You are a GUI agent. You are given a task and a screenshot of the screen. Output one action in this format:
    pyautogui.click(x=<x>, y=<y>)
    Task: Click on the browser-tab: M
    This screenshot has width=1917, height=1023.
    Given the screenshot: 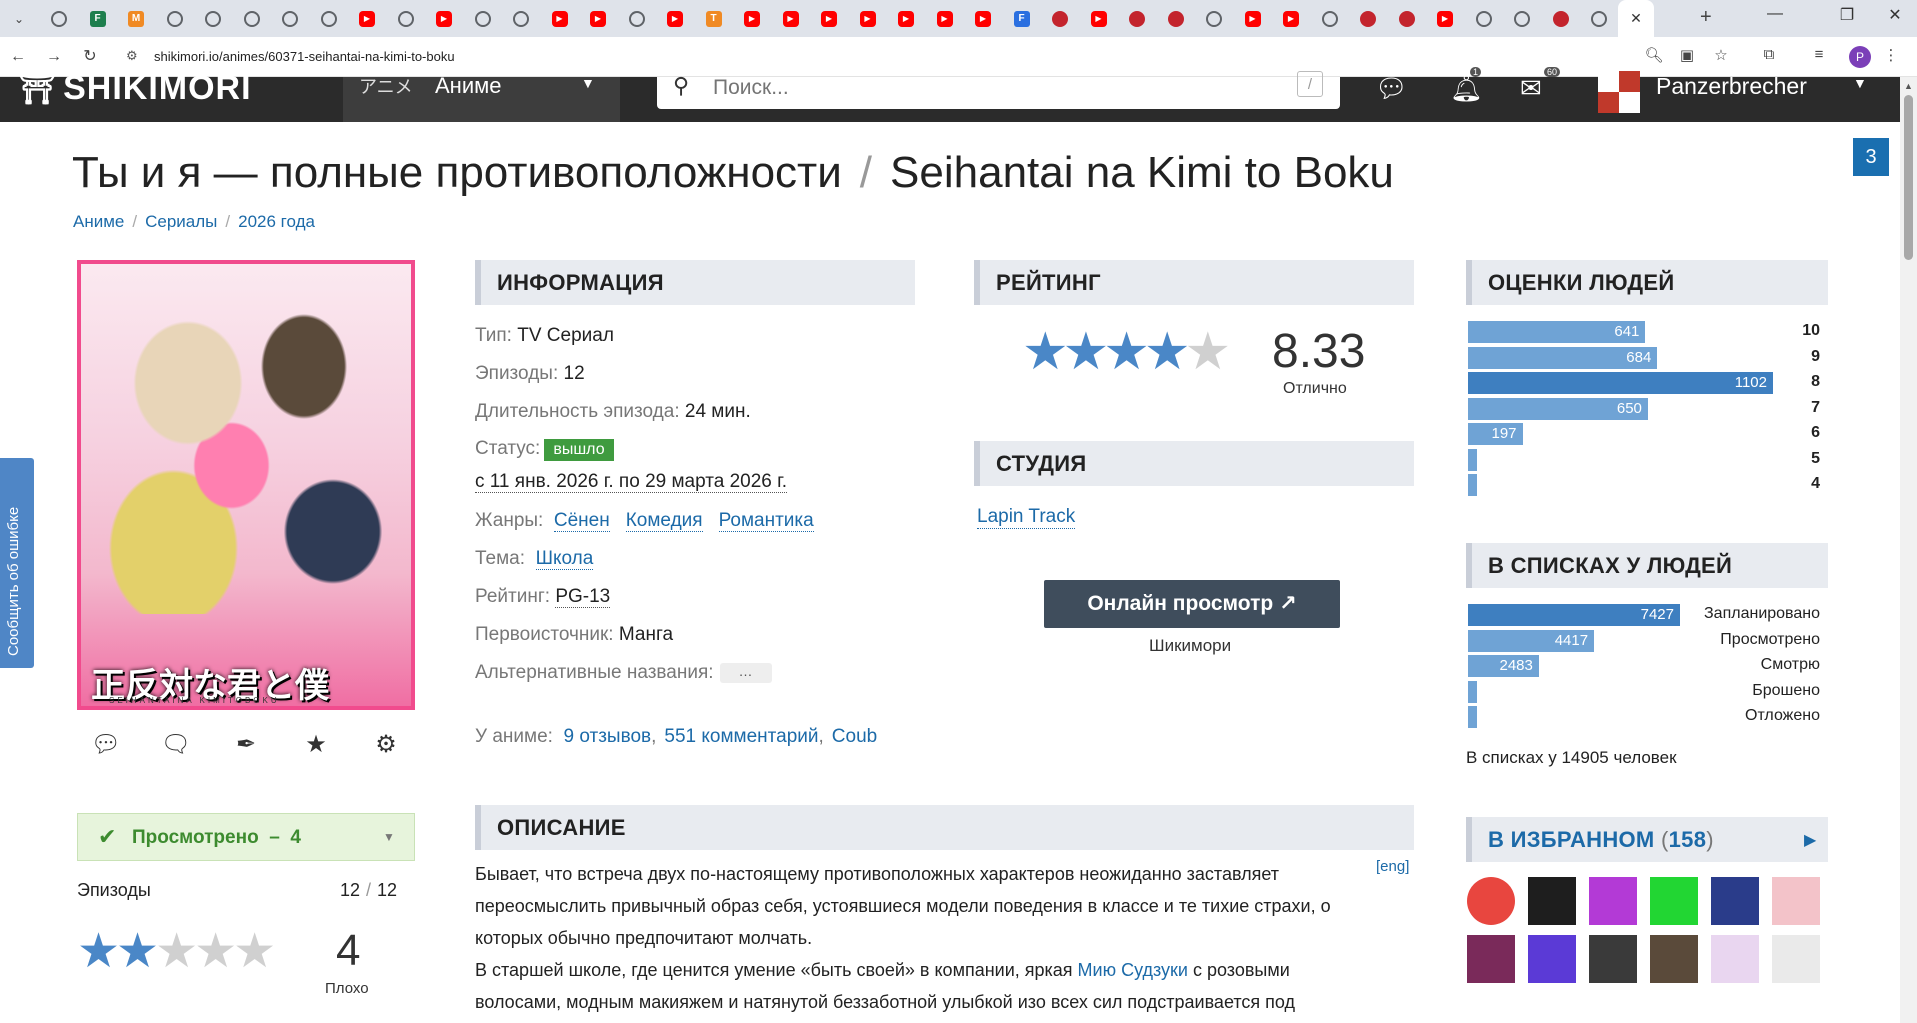 What is the action you would take?
    pyautogui.click(x=136, y=18)
    